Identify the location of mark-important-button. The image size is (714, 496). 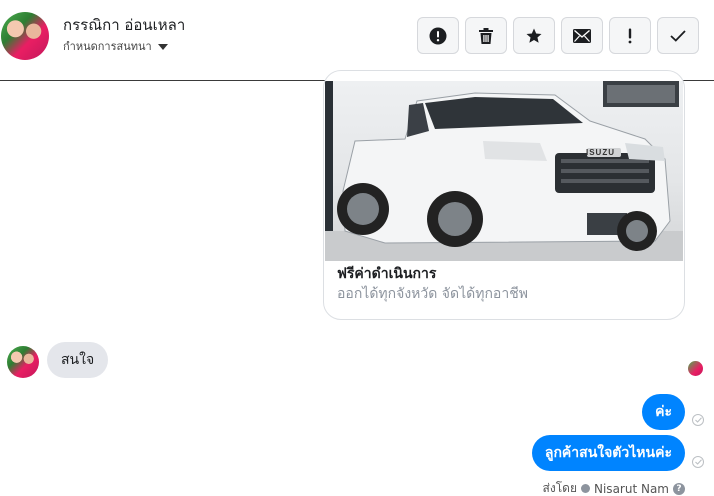
(630, 35).